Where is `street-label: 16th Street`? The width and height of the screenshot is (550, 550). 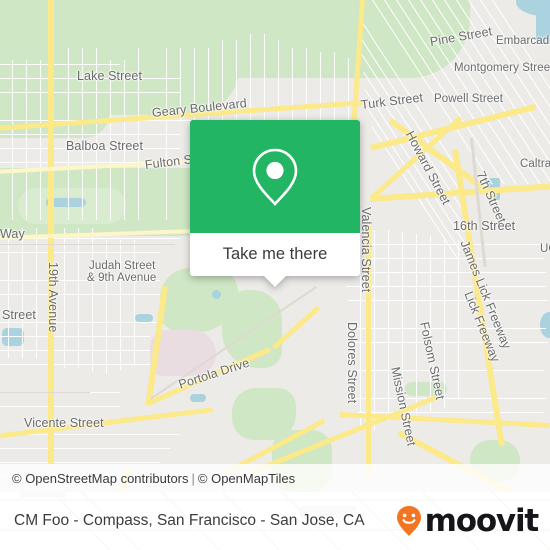 street-label: 16th Street is located at coordinates (484, 226).